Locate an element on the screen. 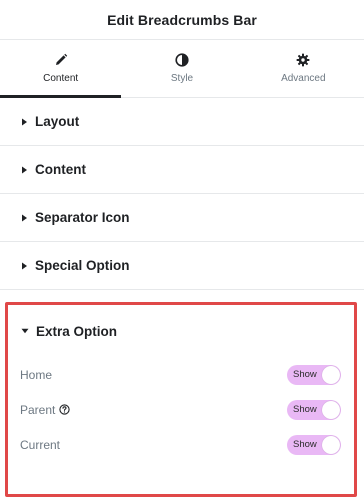  tab-content: Content is located at coordinates (61, 69).